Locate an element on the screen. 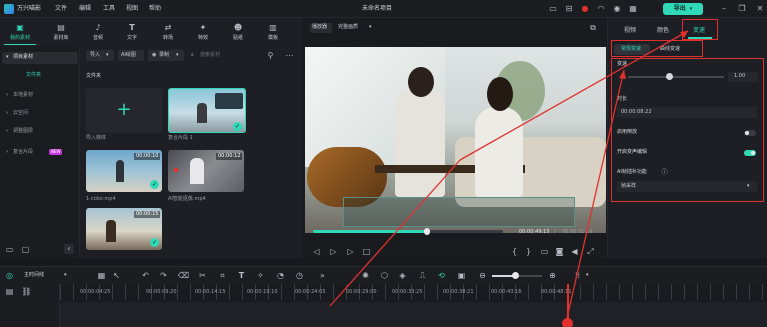  tab-label: 文字 is located at coordinates (131, 38).